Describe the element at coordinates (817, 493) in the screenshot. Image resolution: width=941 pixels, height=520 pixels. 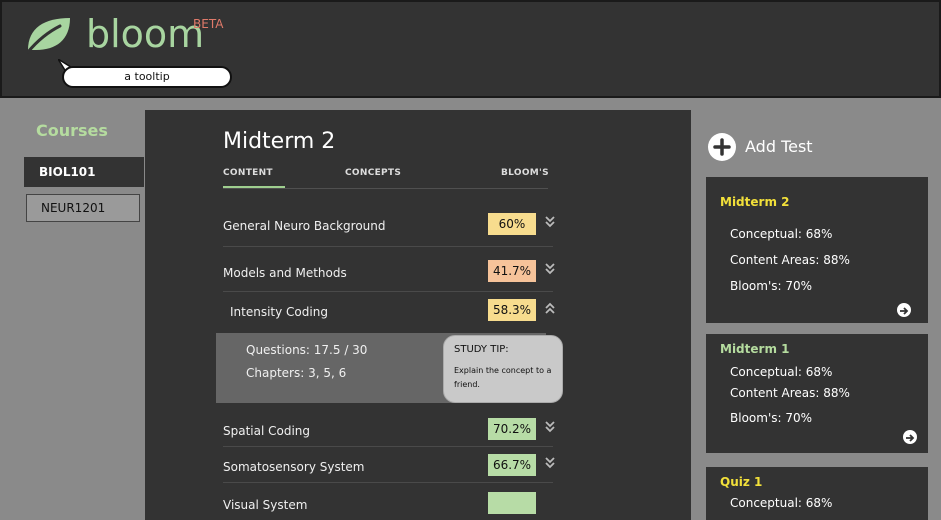
I see `test-card-quiz-1: Quiz 1 Conceptual: 68%` at that location.